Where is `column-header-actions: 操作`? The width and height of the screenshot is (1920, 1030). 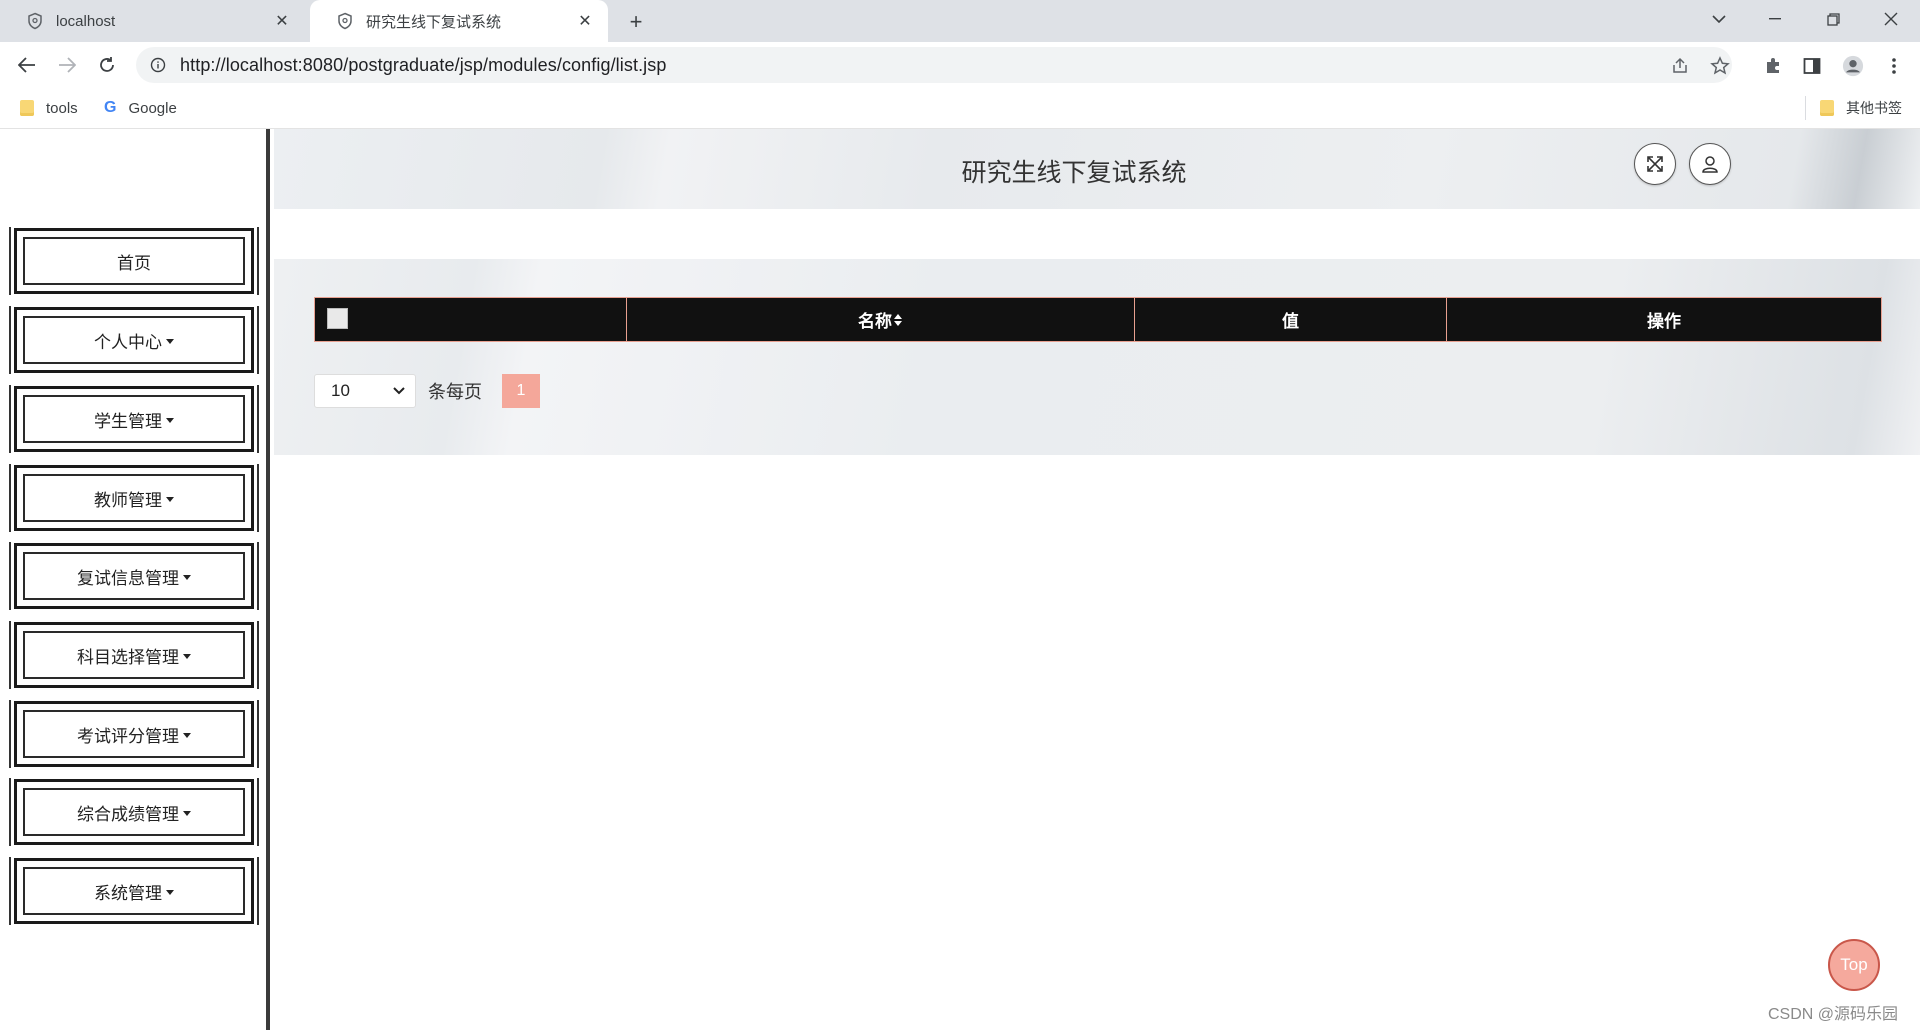
column-header-actions: 操作 is located at coordinates (1664, 319).